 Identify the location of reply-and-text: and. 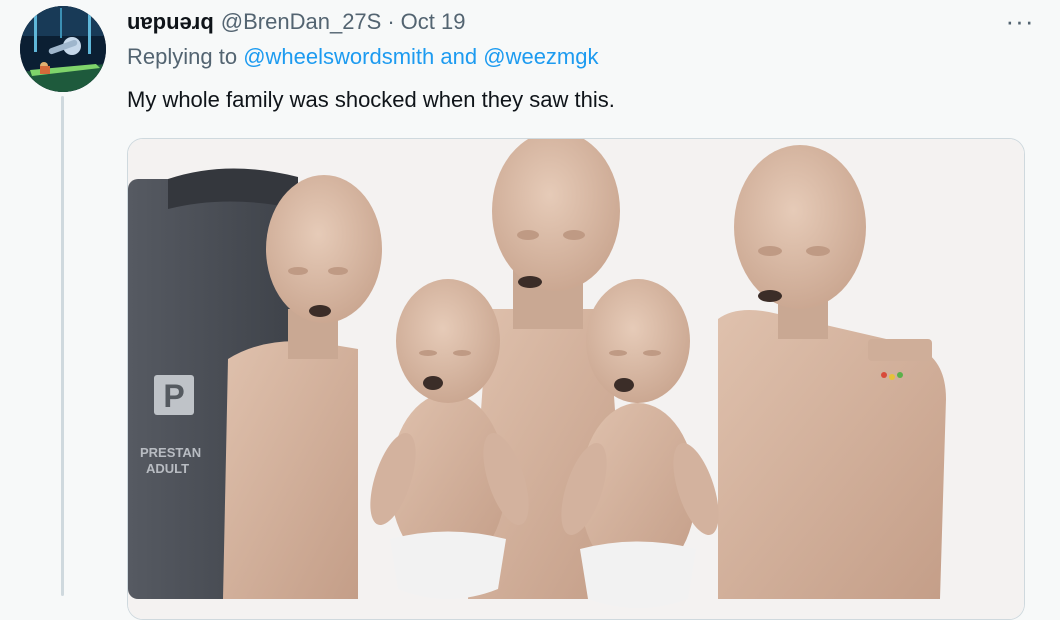
(458, 56).